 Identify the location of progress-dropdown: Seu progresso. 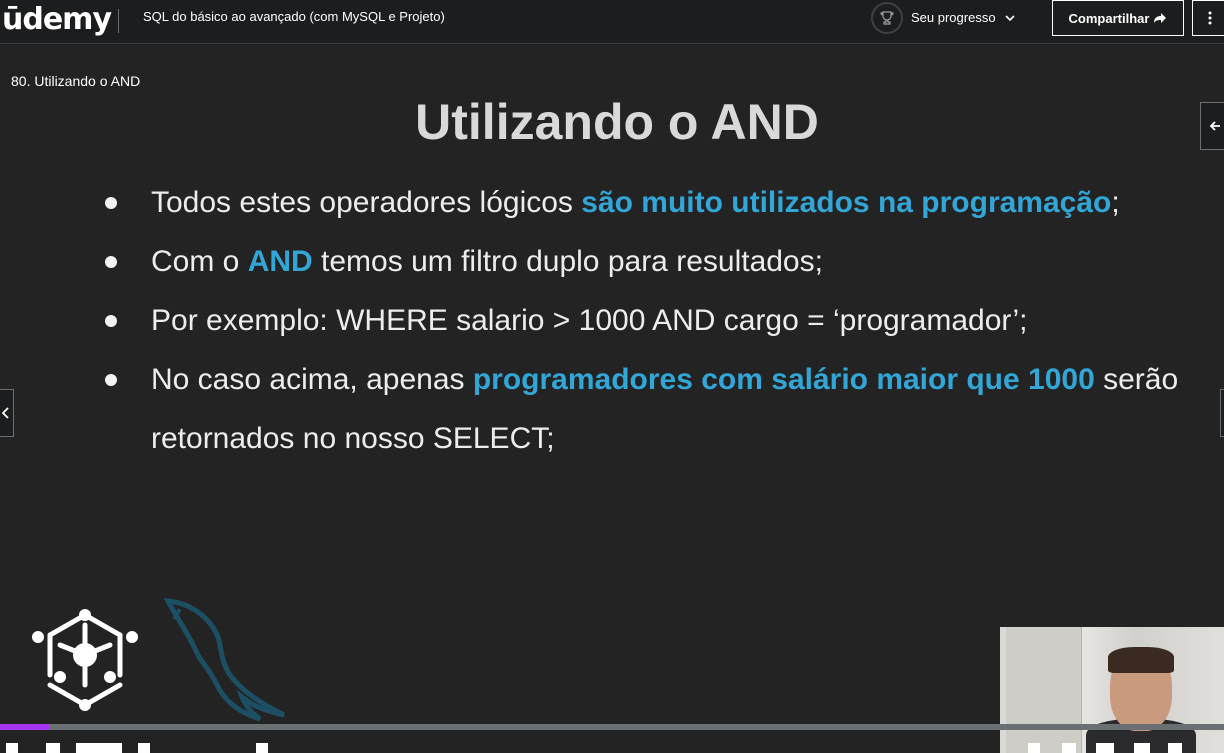
(943, 17).